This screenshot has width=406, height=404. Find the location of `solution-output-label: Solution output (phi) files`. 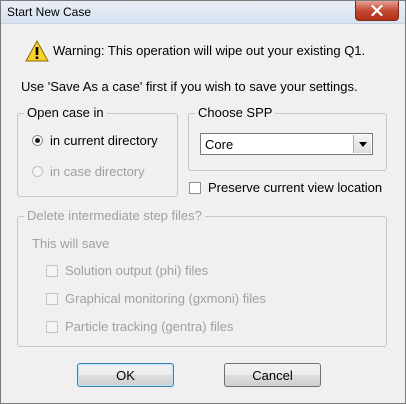

solution-output-label: Solution output (phi) files is located at coordinates (137, 270).